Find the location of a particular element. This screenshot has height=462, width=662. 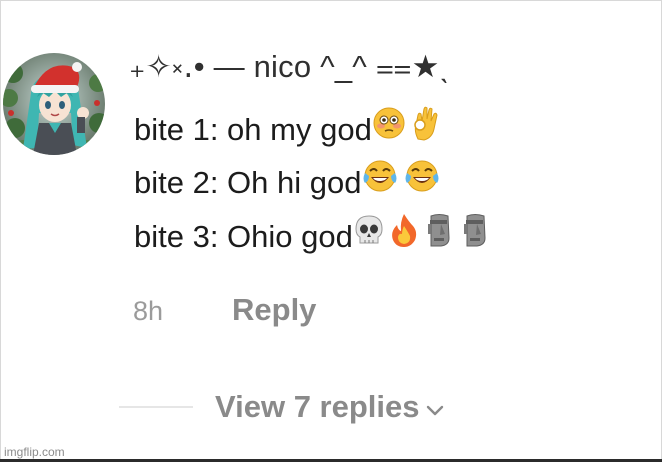

comment-line-1: bite 1: oh my god is located at coordinates (287, 128).